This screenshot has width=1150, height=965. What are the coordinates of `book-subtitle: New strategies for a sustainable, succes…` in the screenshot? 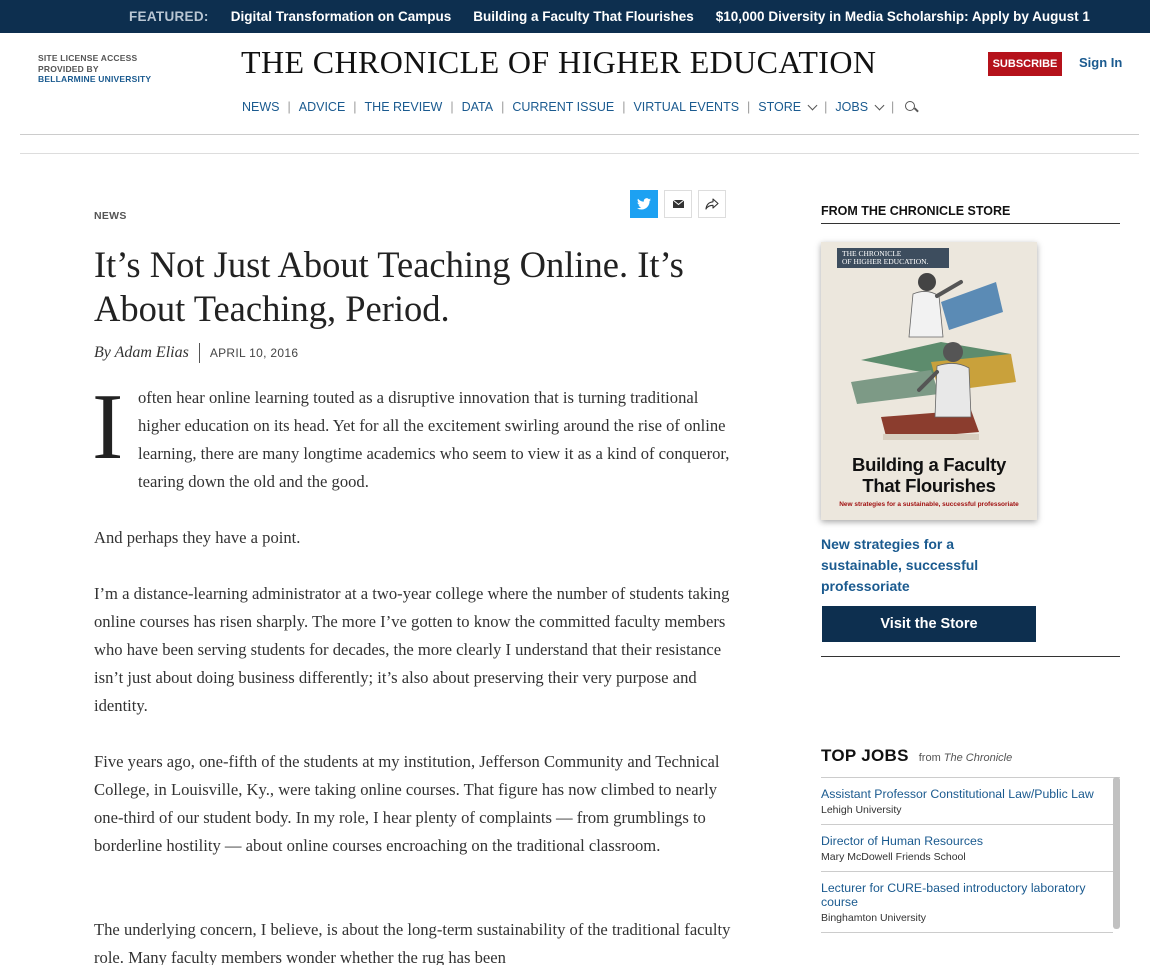 It's located at (929, 504).